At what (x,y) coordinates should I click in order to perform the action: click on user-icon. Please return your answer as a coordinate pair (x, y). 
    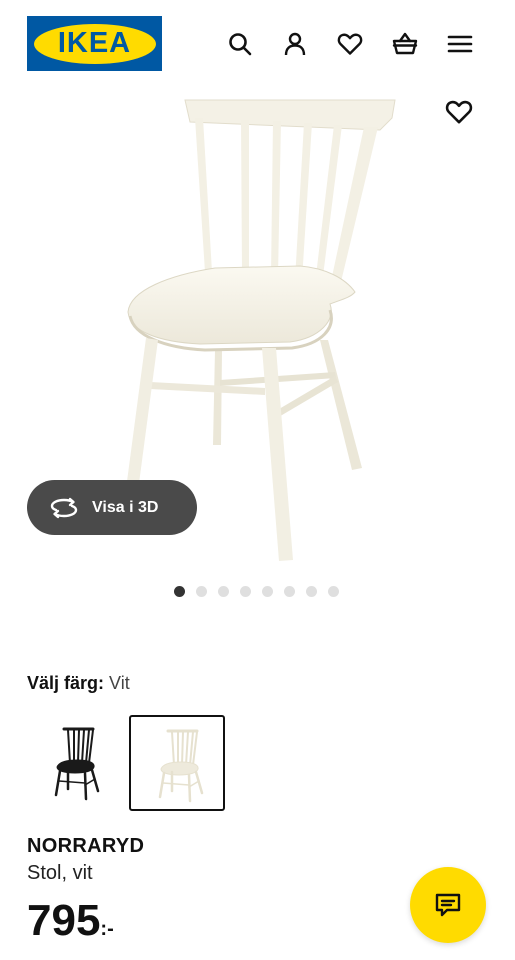
    Looking at the image, I should click on (295, 44).